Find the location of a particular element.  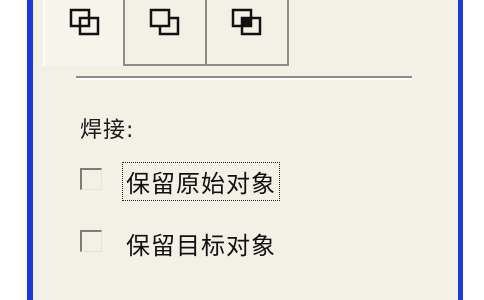

keep-original-label: 保留原始对象 is located at coordinates (201, 181).